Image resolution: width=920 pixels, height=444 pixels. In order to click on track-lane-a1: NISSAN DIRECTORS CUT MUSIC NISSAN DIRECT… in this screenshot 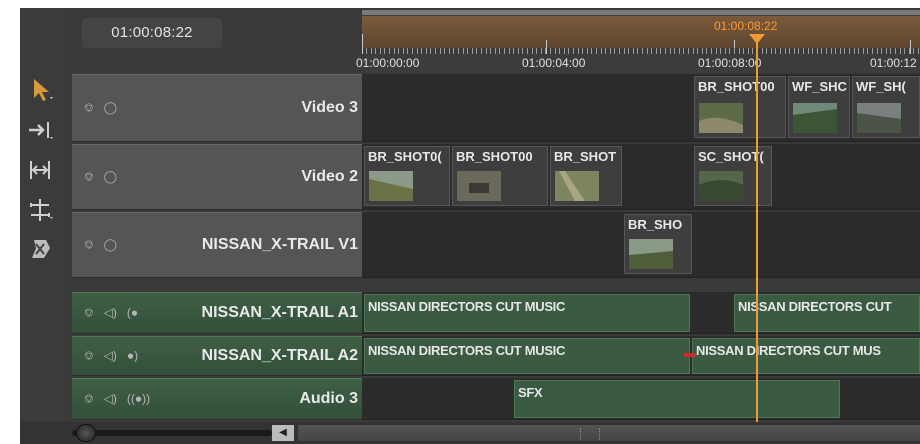, I will do `click(641, 313)`.